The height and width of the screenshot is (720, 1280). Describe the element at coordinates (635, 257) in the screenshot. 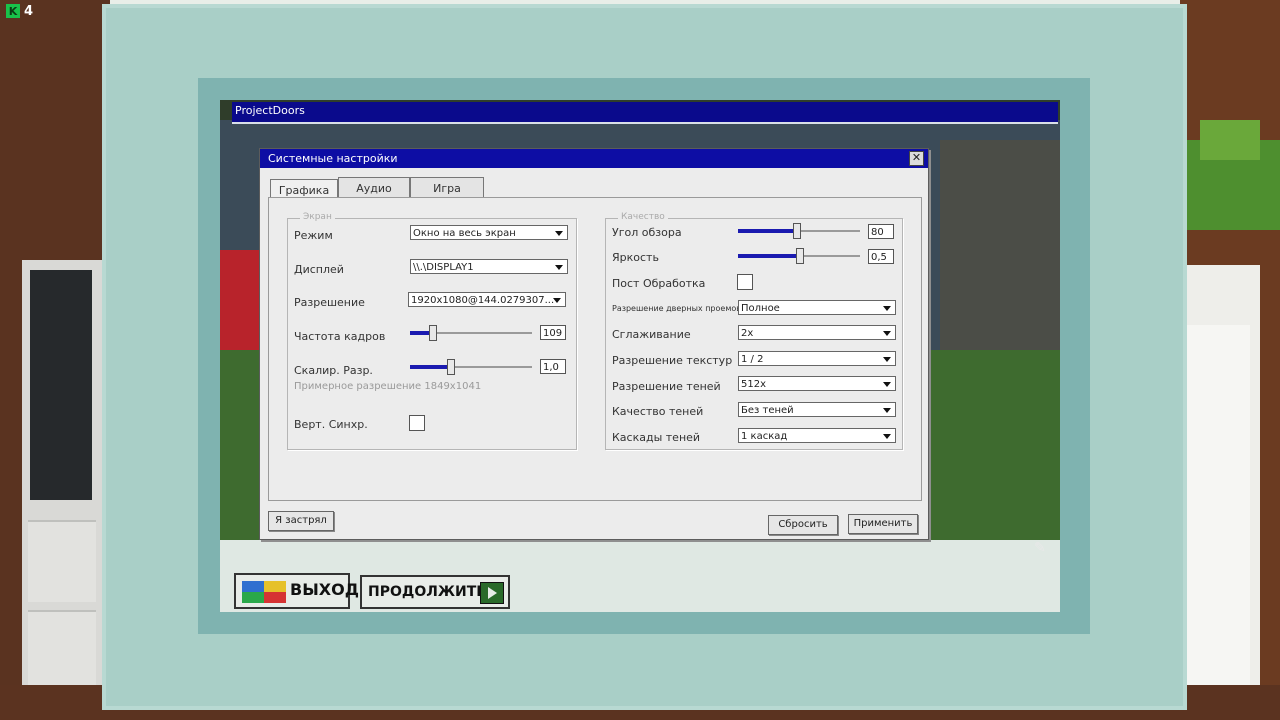

I see `brightness-label: Яркость` at that location.